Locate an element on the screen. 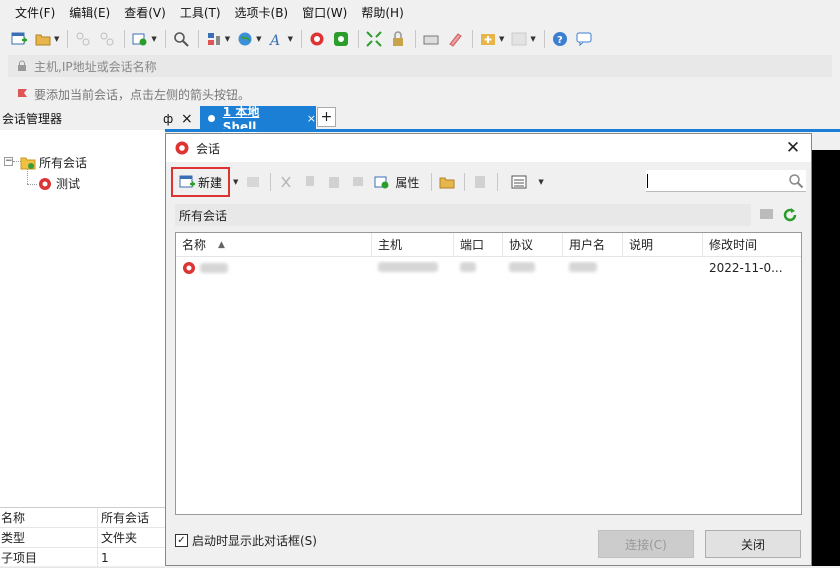 Image resolution: width=840 pixels, height=568 pixels. checkbox-checked-icon: ✓ is located at coordinates (181, 540).